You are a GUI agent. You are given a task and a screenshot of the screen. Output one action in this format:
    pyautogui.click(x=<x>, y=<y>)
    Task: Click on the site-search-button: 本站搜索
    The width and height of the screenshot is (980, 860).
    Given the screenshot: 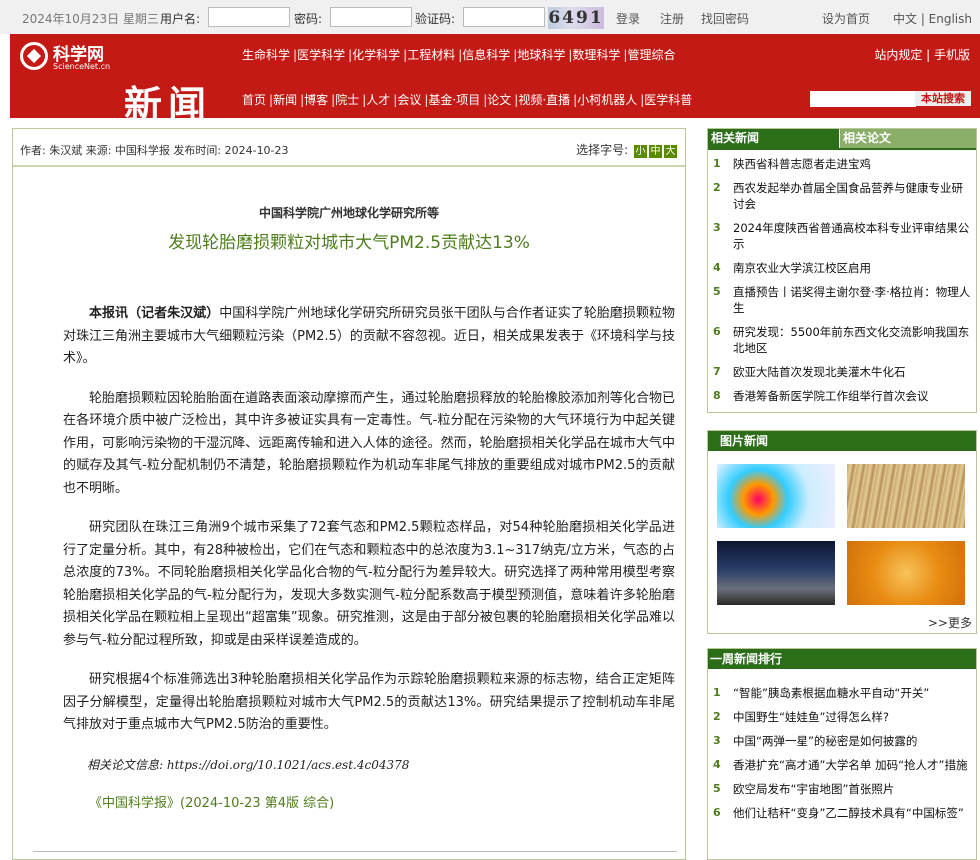 What is the action you would take?
    pyautogui.click(x=943, y=98)
    